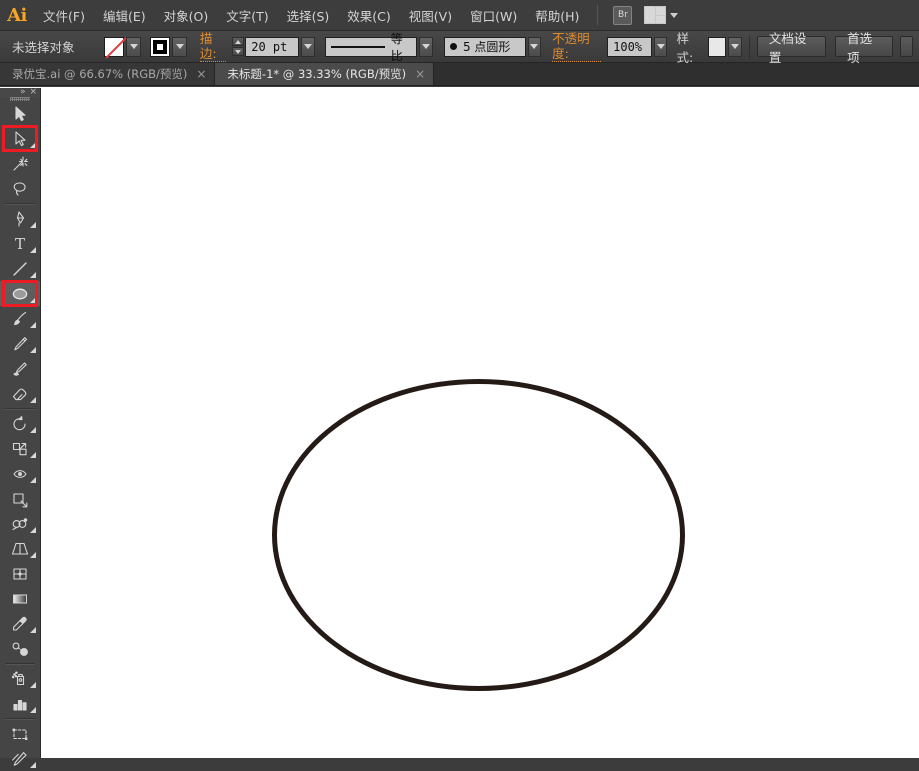  I want to click on direct-selection-tool, so click(20, 138).